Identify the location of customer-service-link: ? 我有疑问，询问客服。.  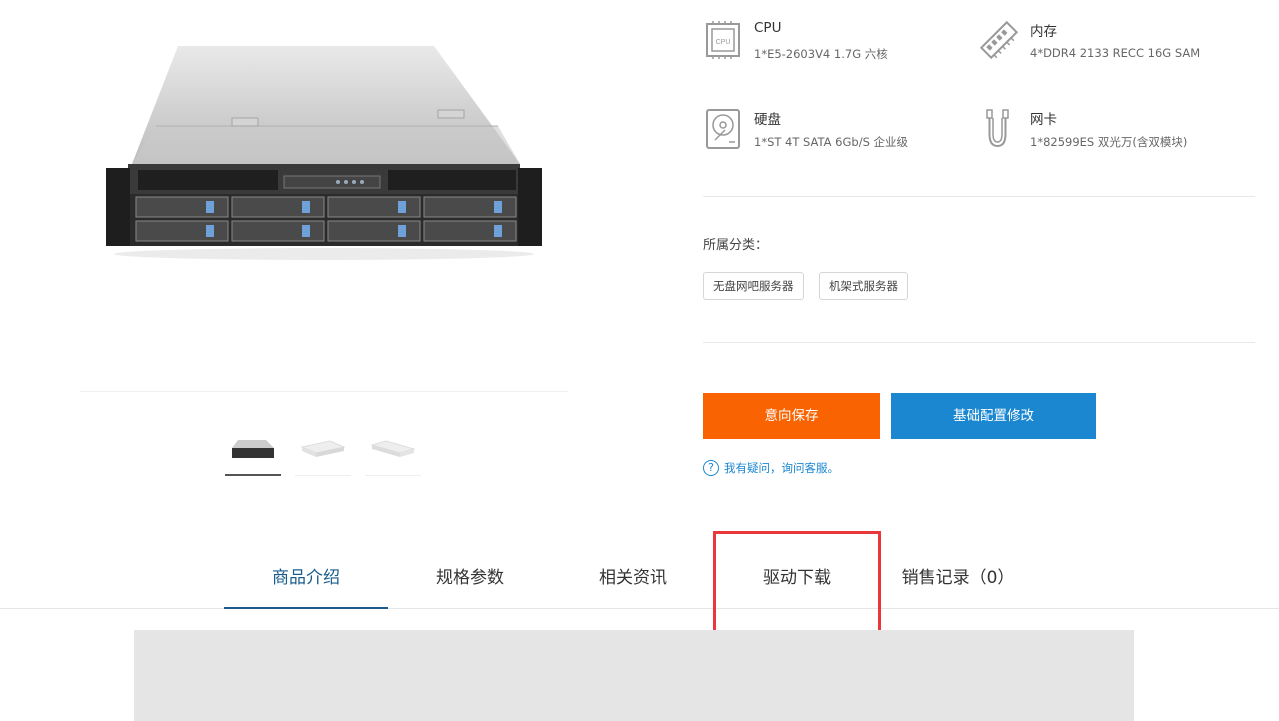
(771, 468).